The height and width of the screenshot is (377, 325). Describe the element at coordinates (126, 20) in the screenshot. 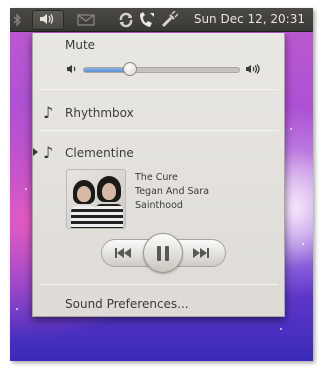

I see `network-icon` at that location.